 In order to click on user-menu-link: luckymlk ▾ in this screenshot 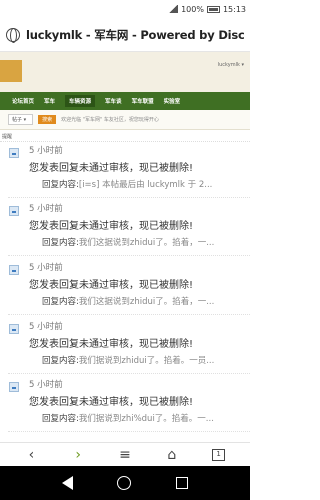, I will do `click(231, 65)`.